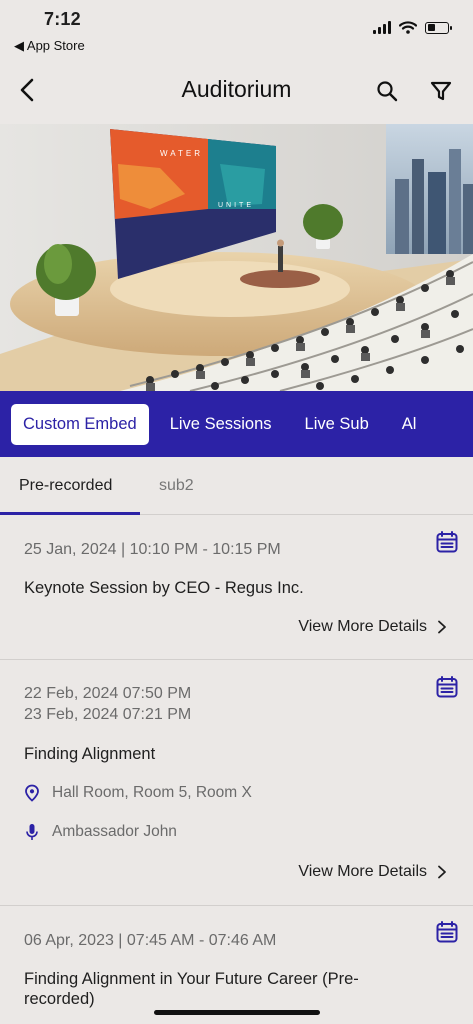 The width and height of the screenshot is (473, 1024). What do you see at coordinates (176, 486) in the screenshot?
I see `sub-tab-sub2: sub2` at bounding box center [176, 486].